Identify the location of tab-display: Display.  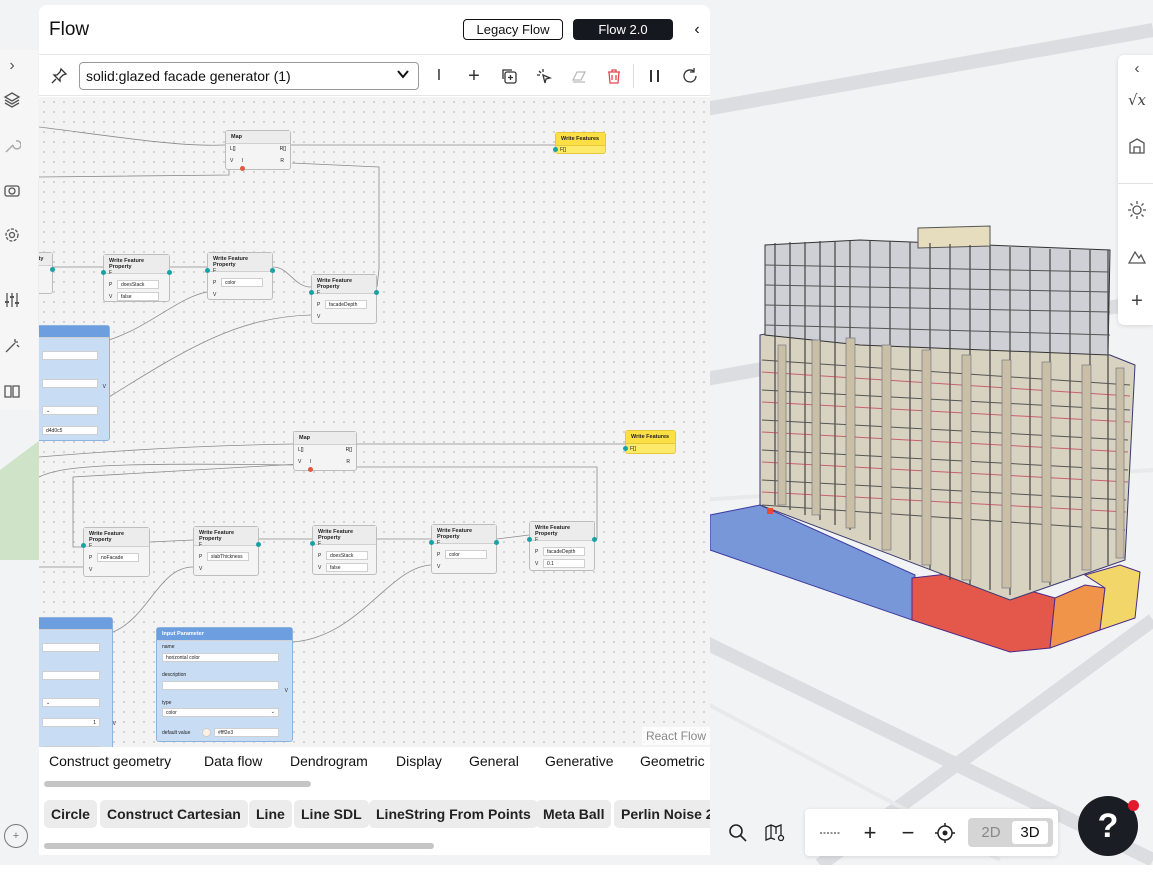
(419, 761).